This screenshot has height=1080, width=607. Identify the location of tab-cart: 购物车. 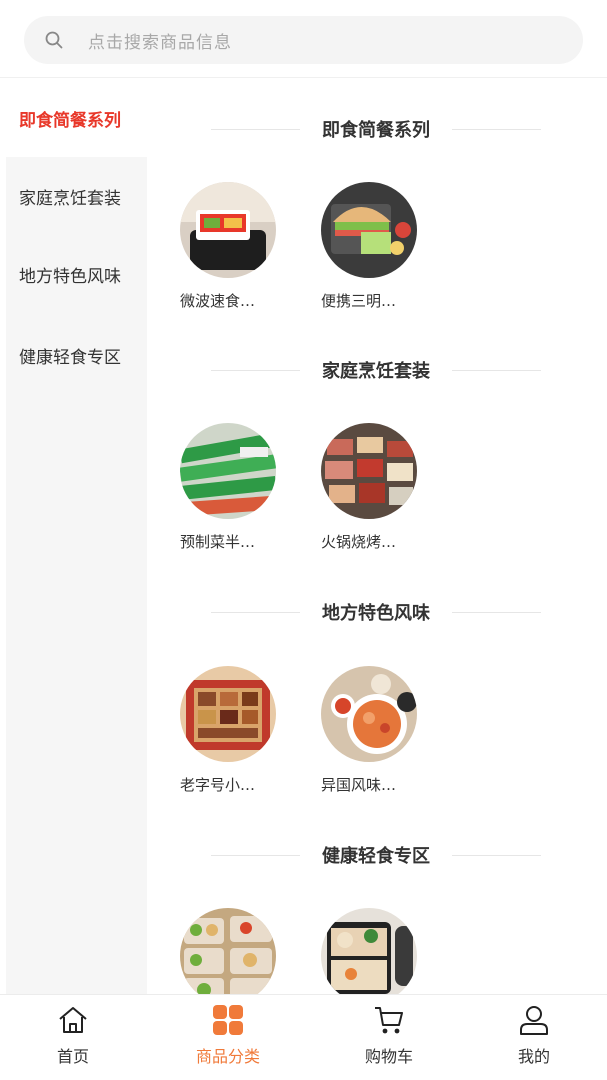
(389, 1038).